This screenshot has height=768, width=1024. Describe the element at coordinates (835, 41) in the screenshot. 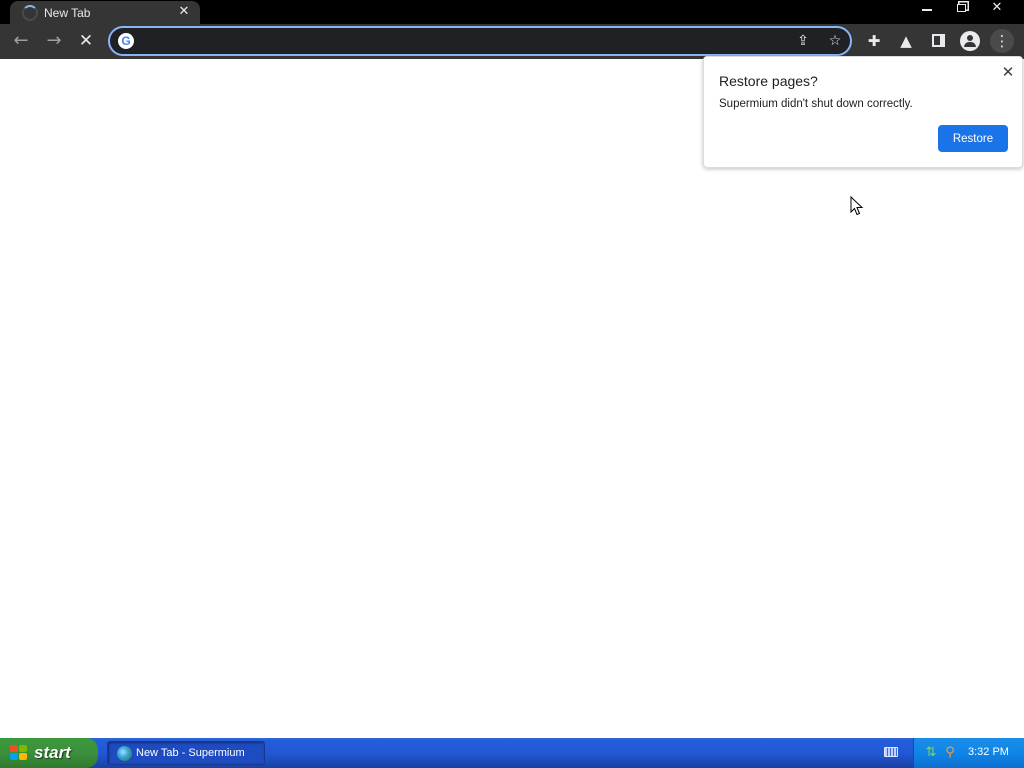

I see `bookmark-star-icon: ☆` at that location.